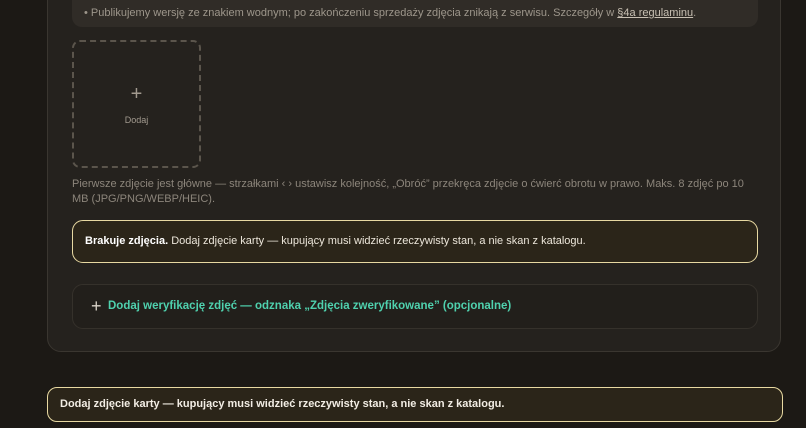 This screenshot has width=806, height=428. What do you see at coordinates (136, 120) in the screenshot?
I see `add-photo-label: Dodaj` at bounding box center [136, 120].